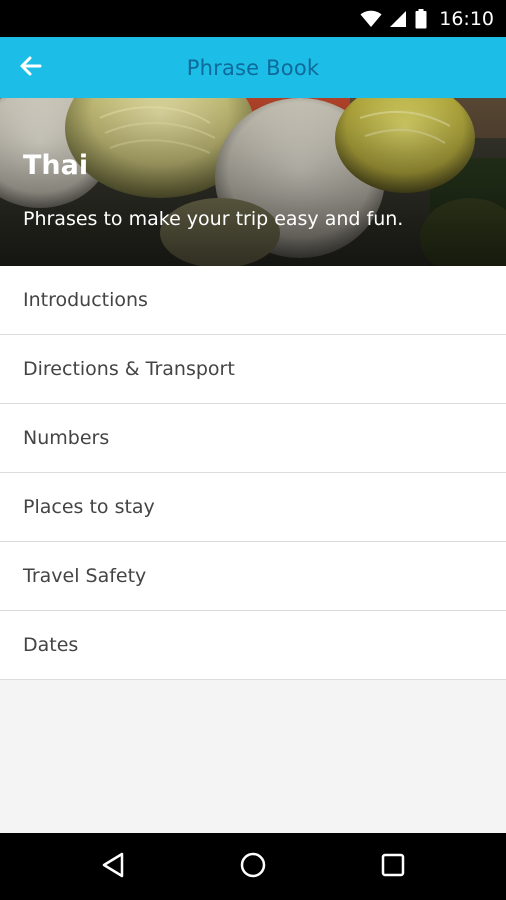  What do you see at coordinates (253, 576) in the screenshot?
I see `list-item-travel-safety: Travel Safety` at bounding box center [253, 576].